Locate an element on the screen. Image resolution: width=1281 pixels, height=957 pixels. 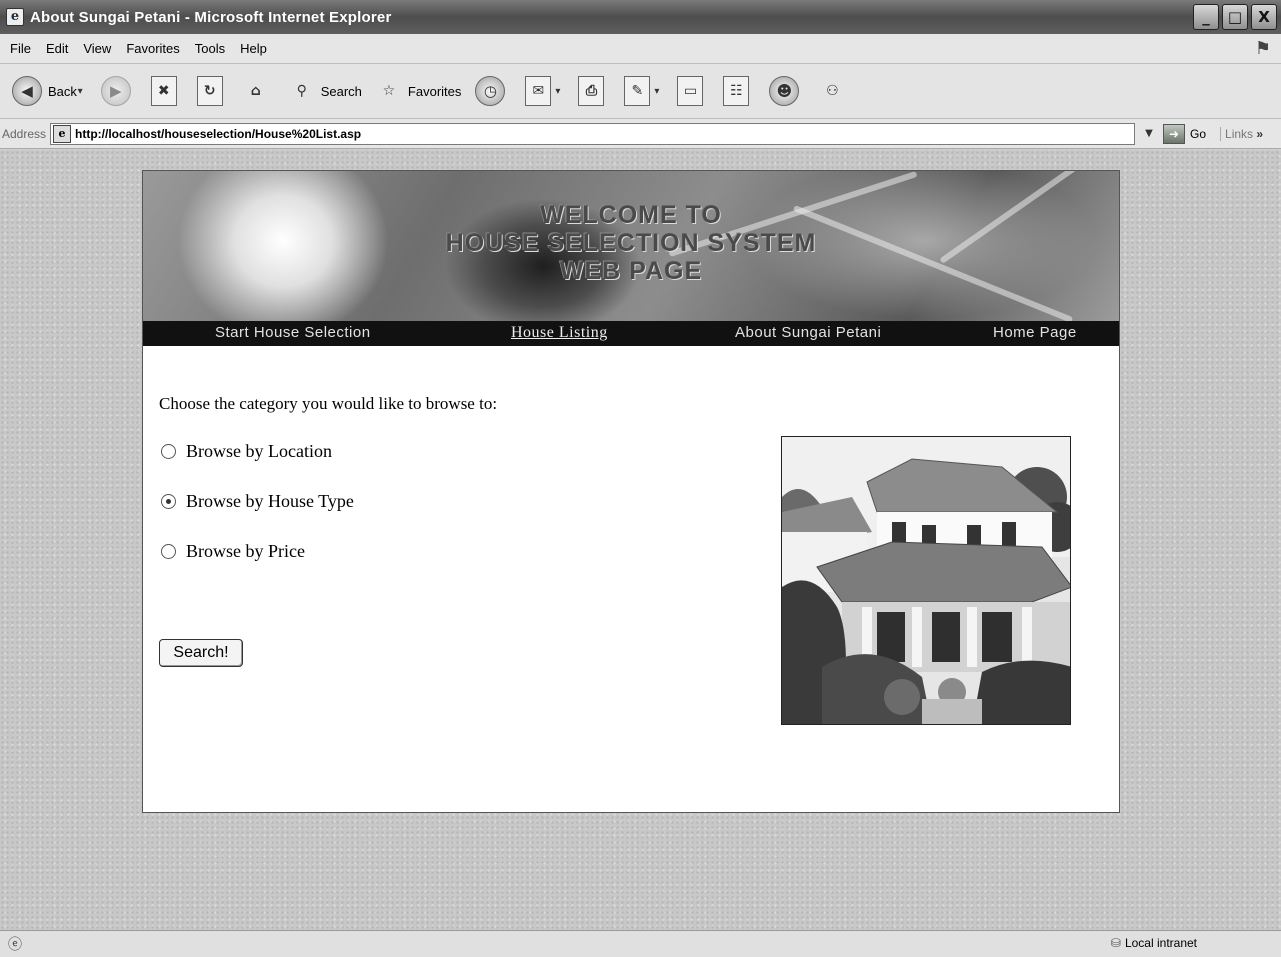
messenger-icon: ☻ is located at coordinates (784, 91).